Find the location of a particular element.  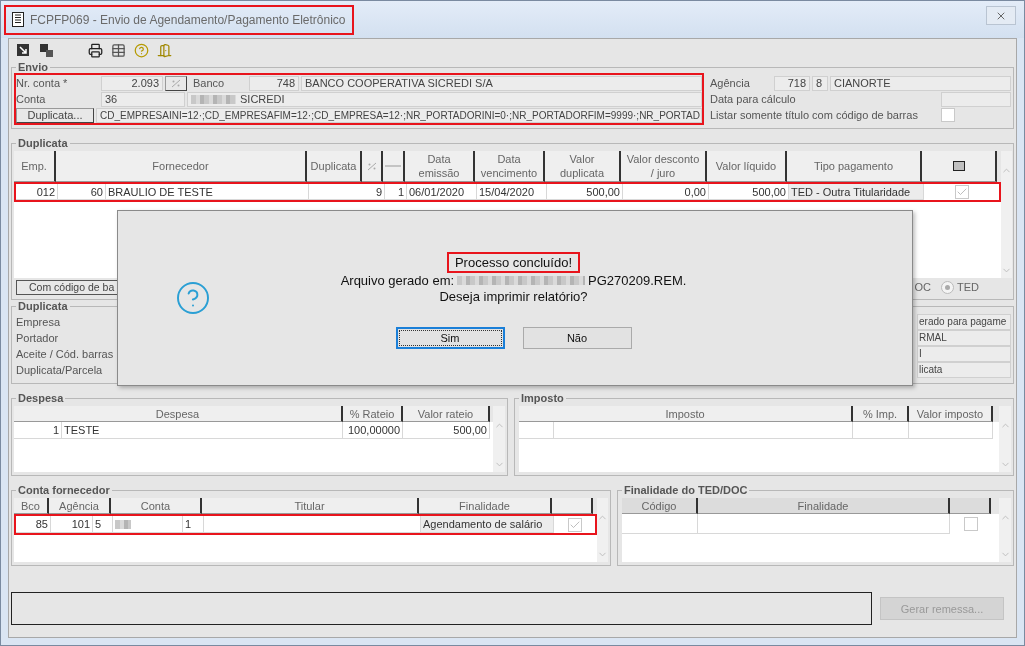

account-field: 36 is located at coordinates (143, 99).